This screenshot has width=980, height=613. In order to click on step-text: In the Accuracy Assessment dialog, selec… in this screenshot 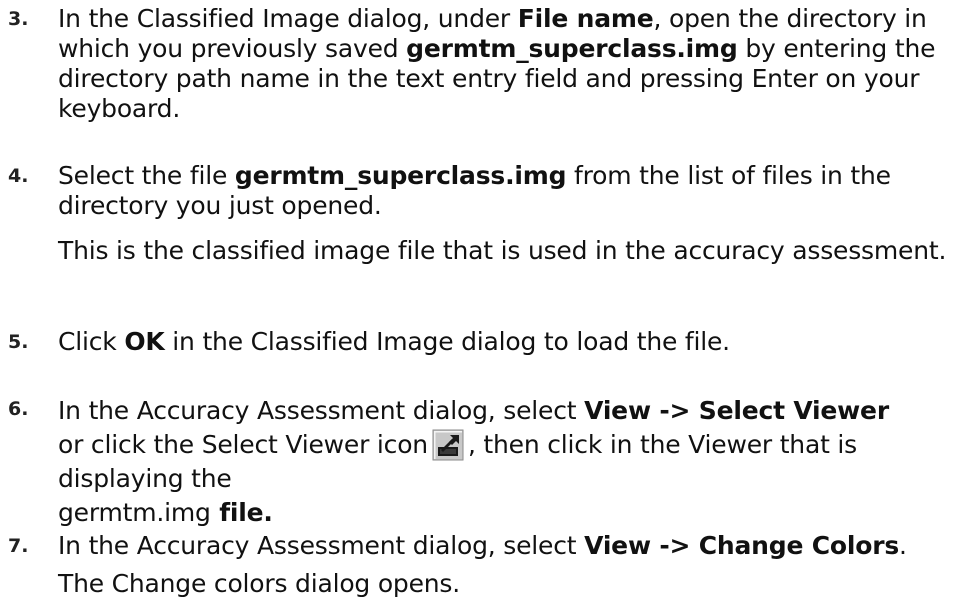, I will do `click(482, 545)`.